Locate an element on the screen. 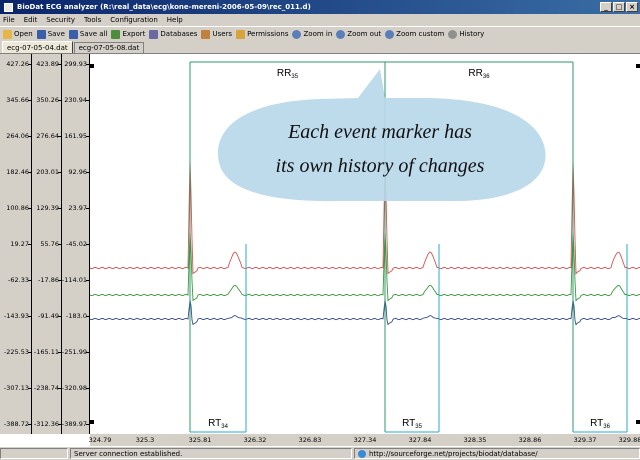 This screenshot has width=640, height=460. x-tick-label: 326.32 is located at coordinates (255, 440).